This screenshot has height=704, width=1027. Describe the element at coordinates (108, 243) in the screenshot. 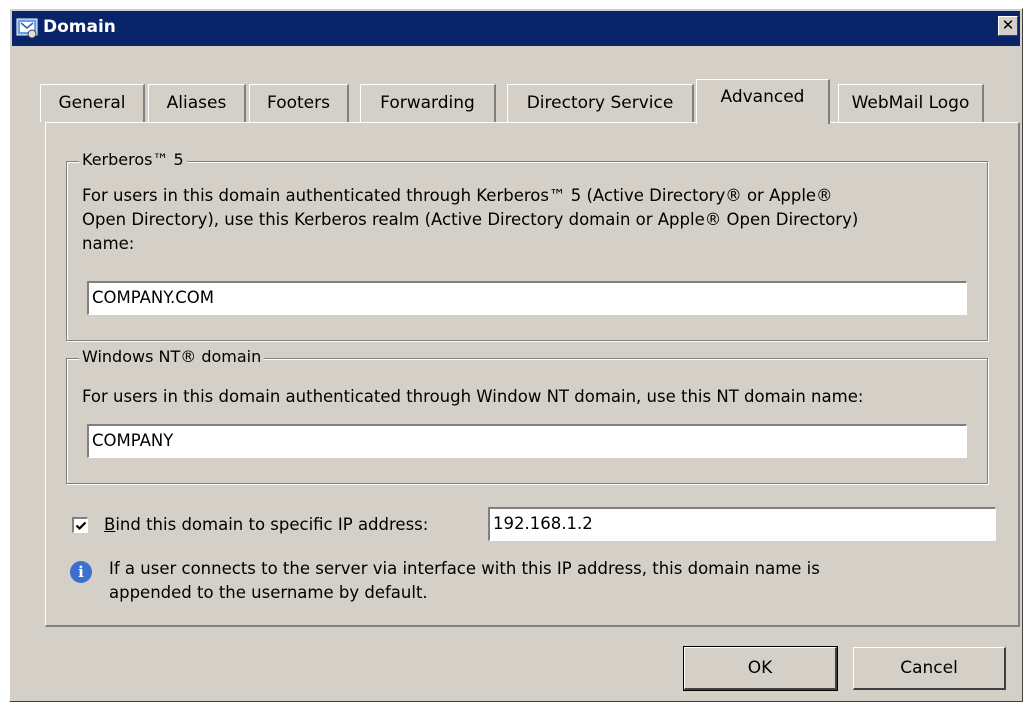

I see `kerberos-description-line: name:` at that location.